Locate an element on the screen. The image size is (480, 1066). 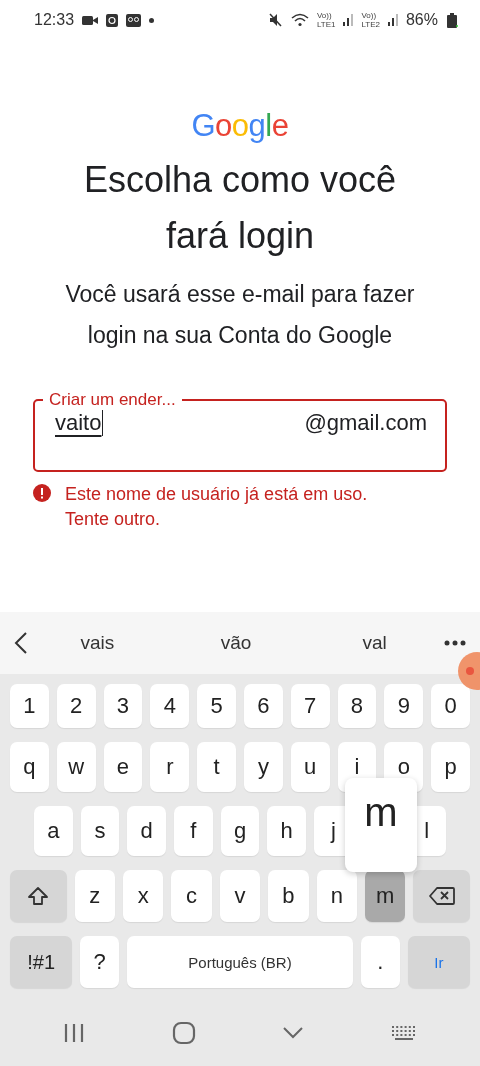
suggestion: vais is located at coordinates (97, 643).